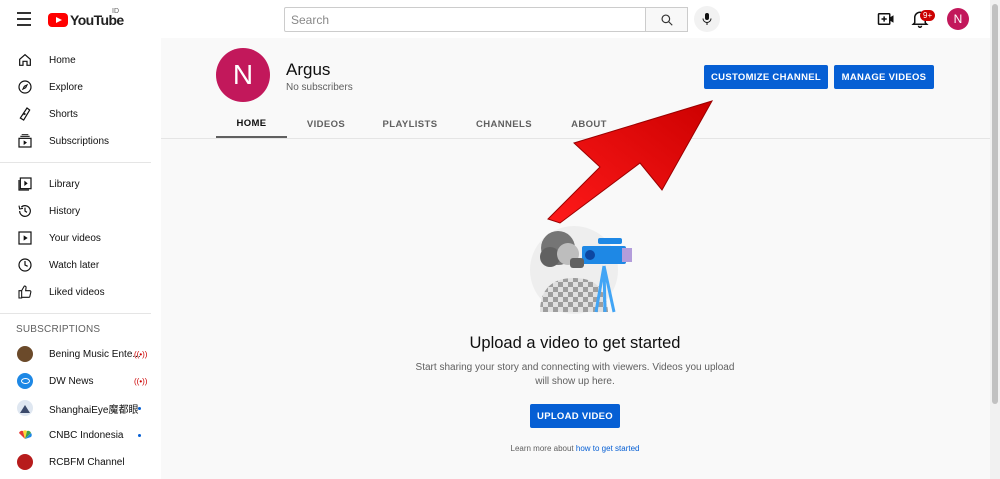  Describe the element at coordinates (308, 69) in the screenshot. I see `channel-name: Argus` at that location.